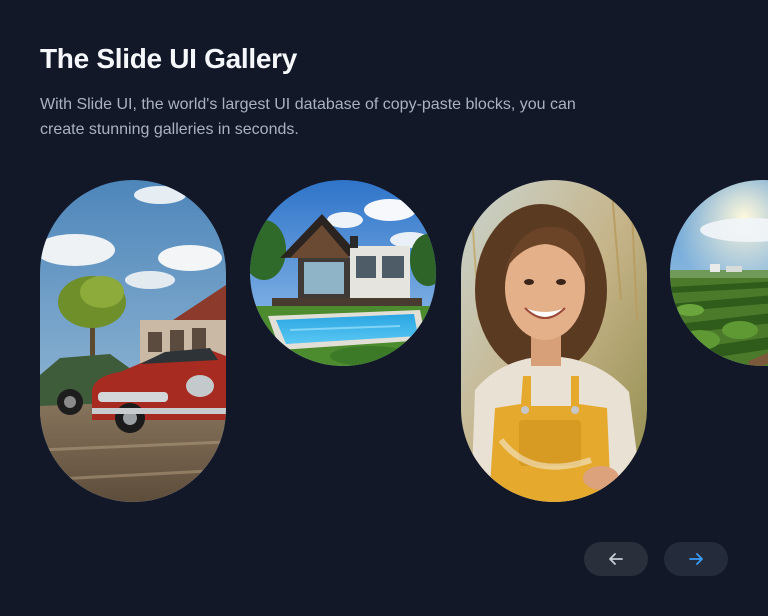 This screenshot has width=768, height=616. I want to click on gallery-slide-farm, so click(719, 273).